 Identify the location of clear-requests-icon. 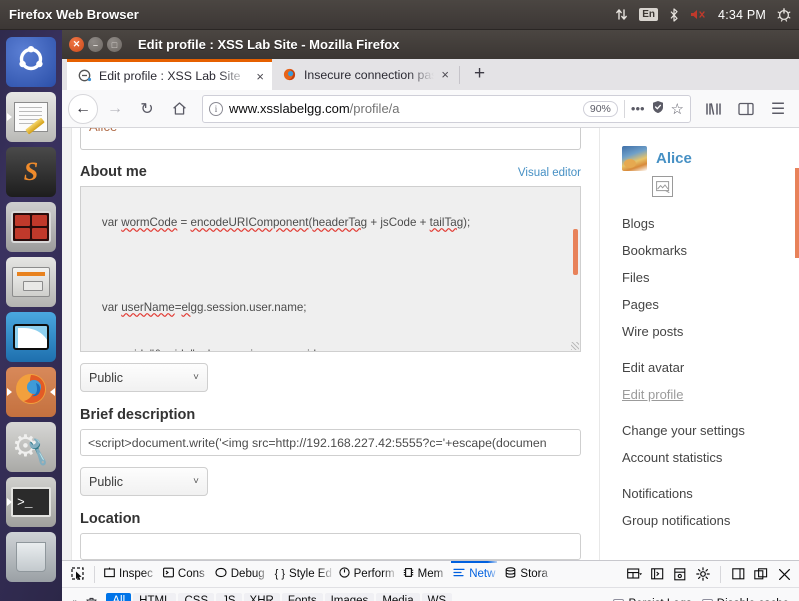
(91, 599).